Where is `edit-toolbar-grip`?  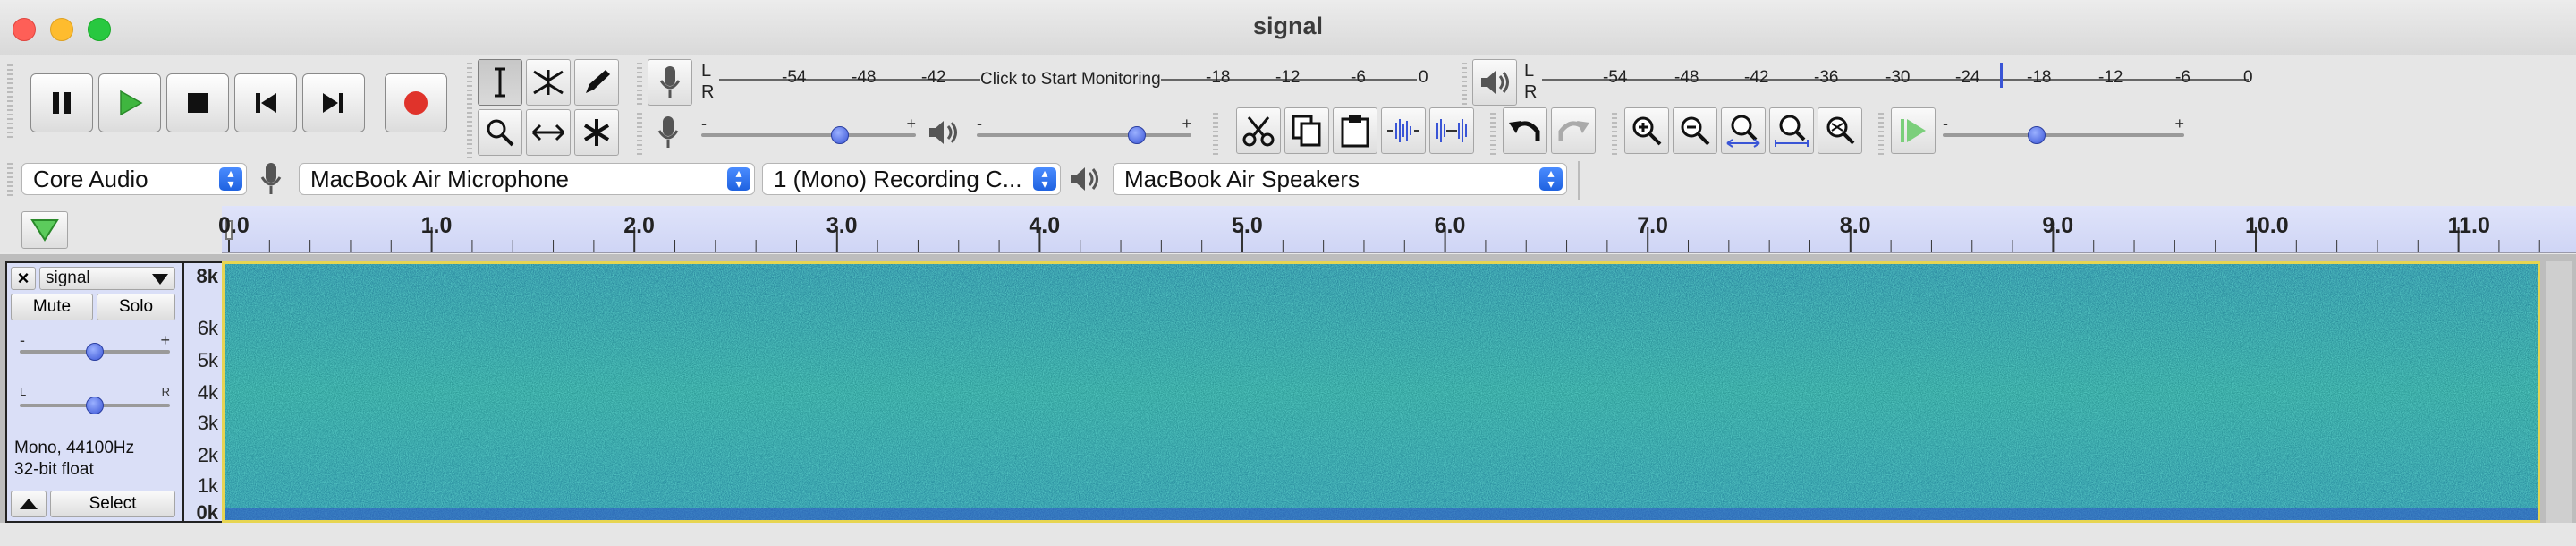 edit-toolbar-grip is located at coordinates (1215, 134).